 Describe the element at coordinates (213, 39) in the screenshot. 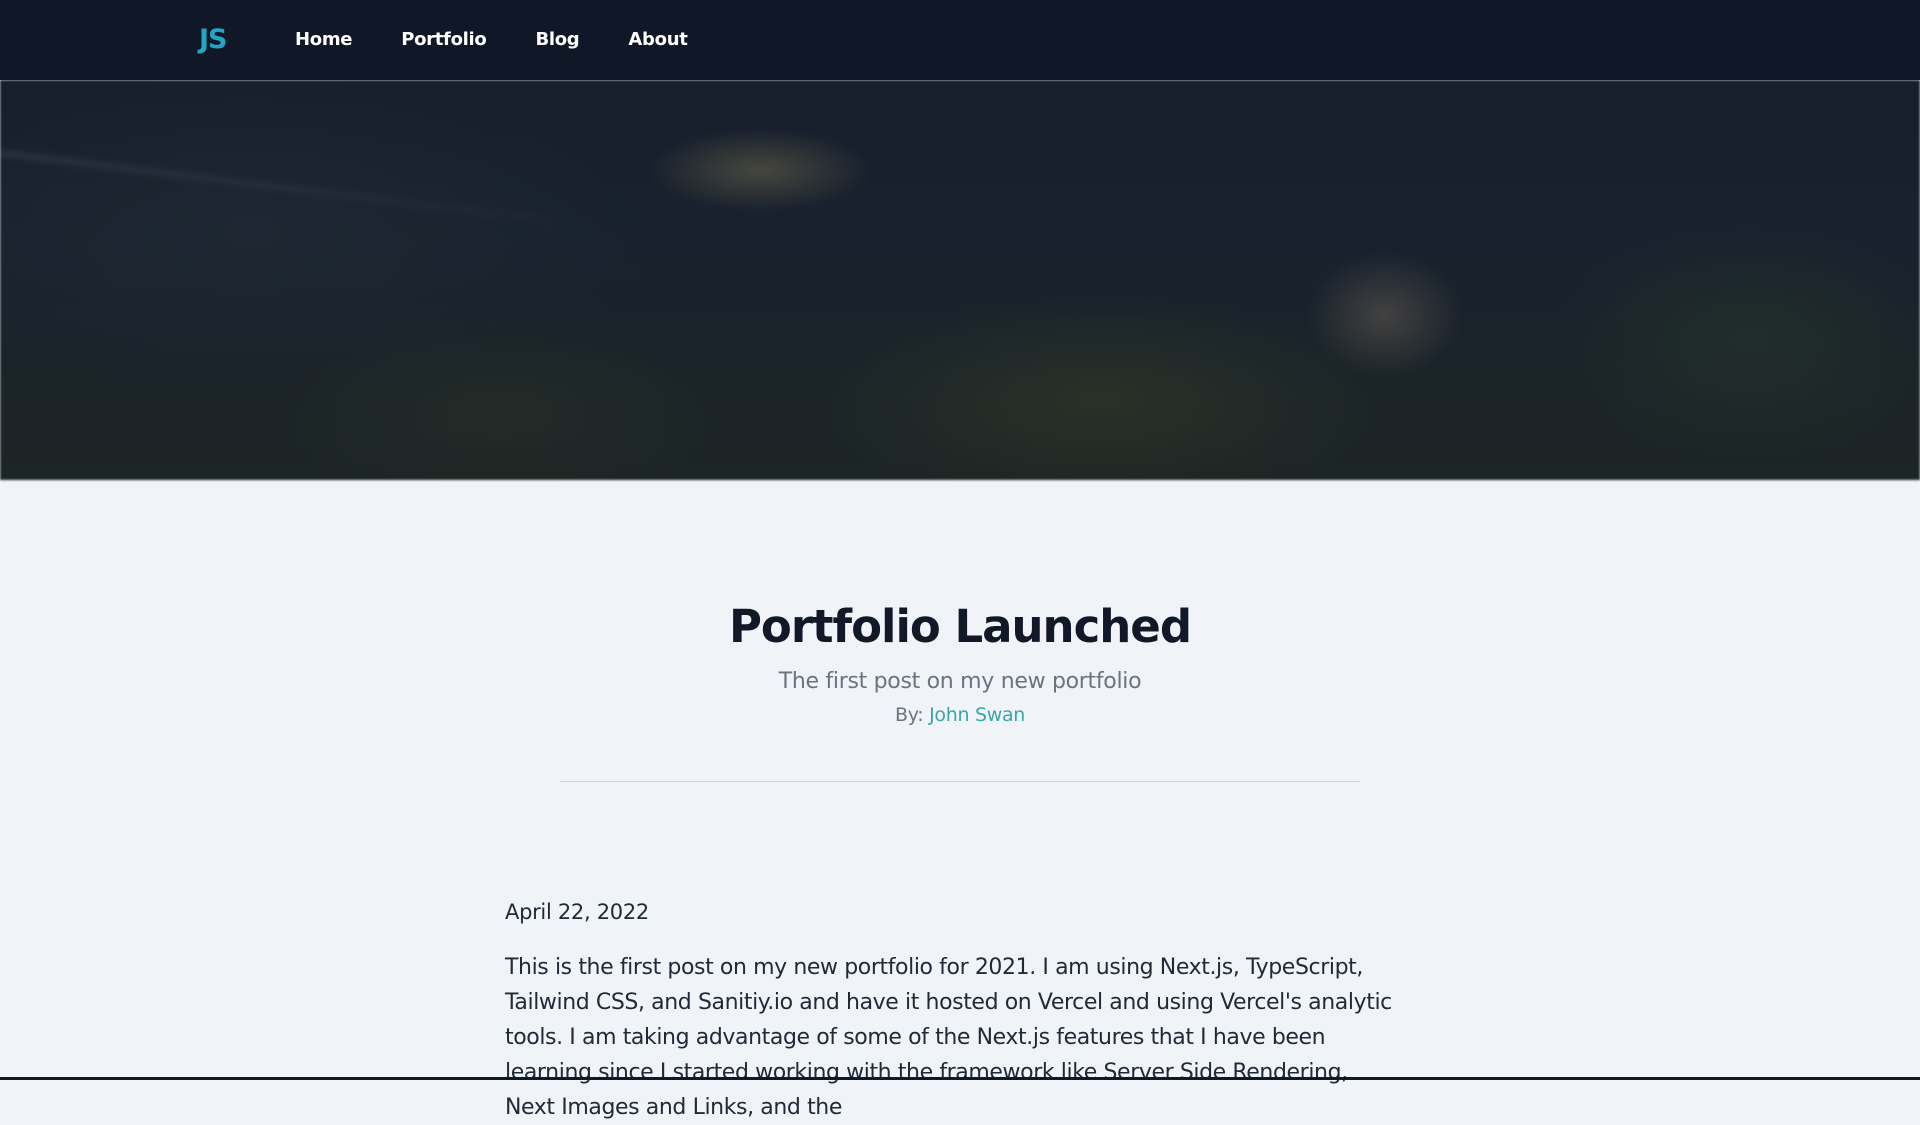

I see `site-logo: JS` at that location.